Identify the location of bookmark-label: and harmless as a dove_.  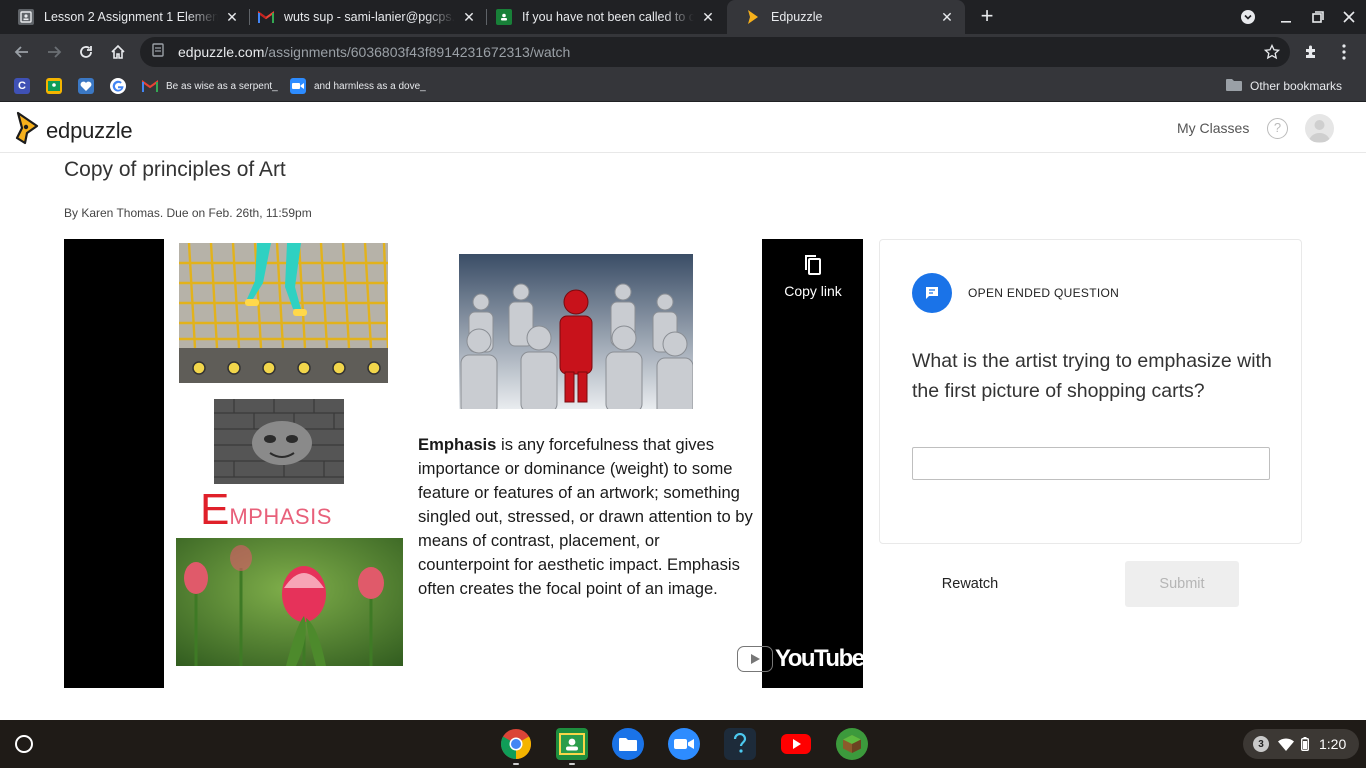
(370, 86).